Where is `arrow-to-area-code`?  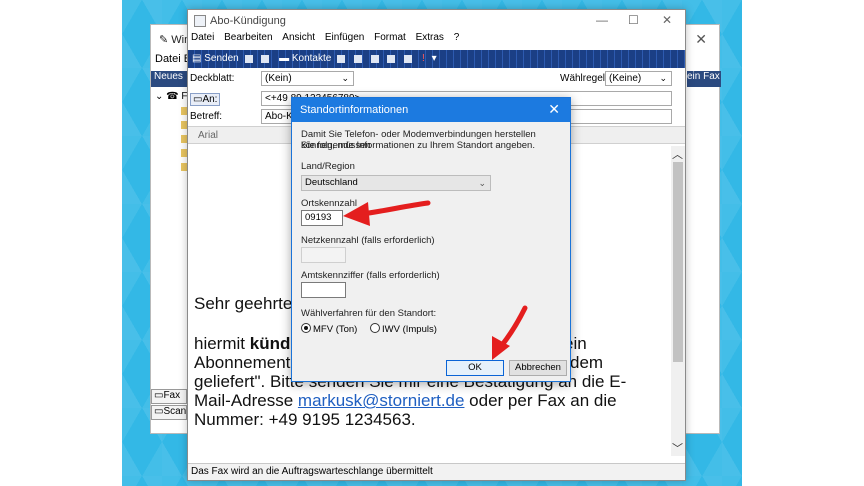 arrow-to-area-code is located at coordinates (387, 213).